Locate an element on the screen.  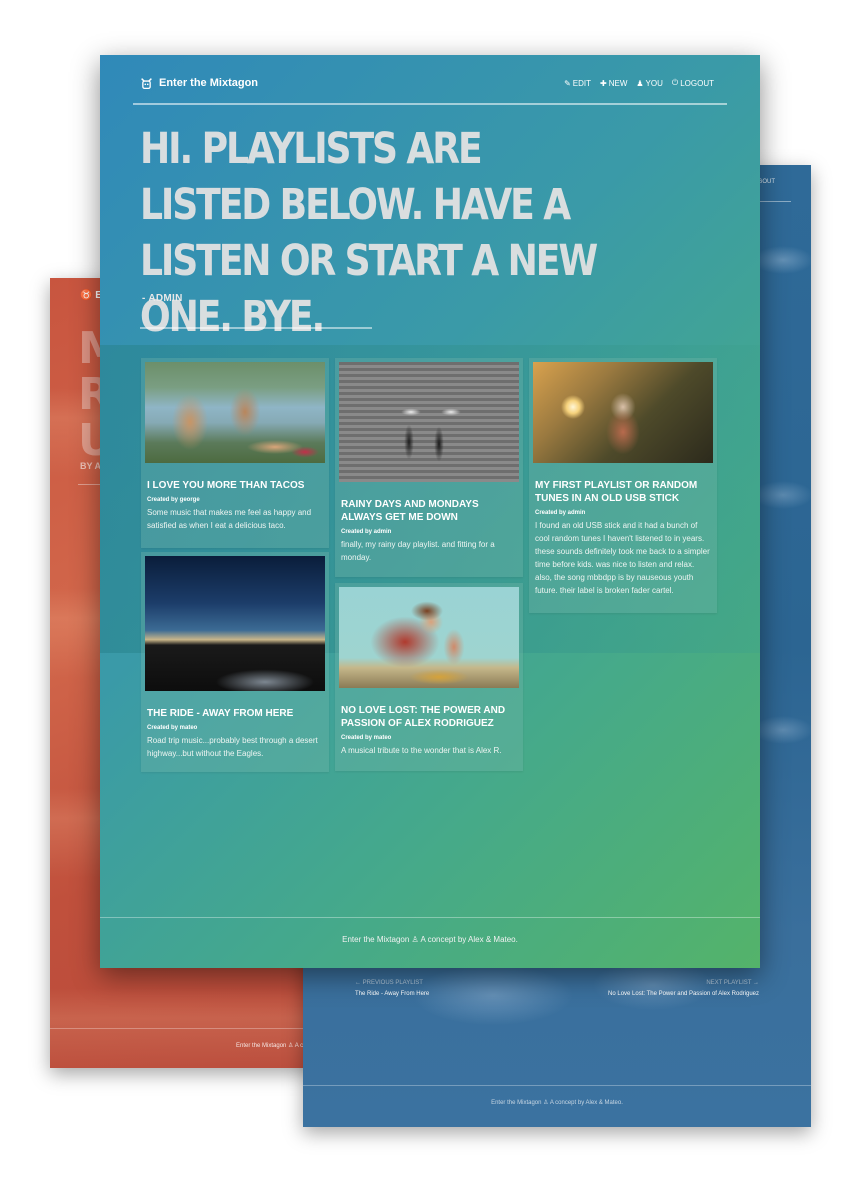
user-icon: ♟ is located at coordinates (640, 83).